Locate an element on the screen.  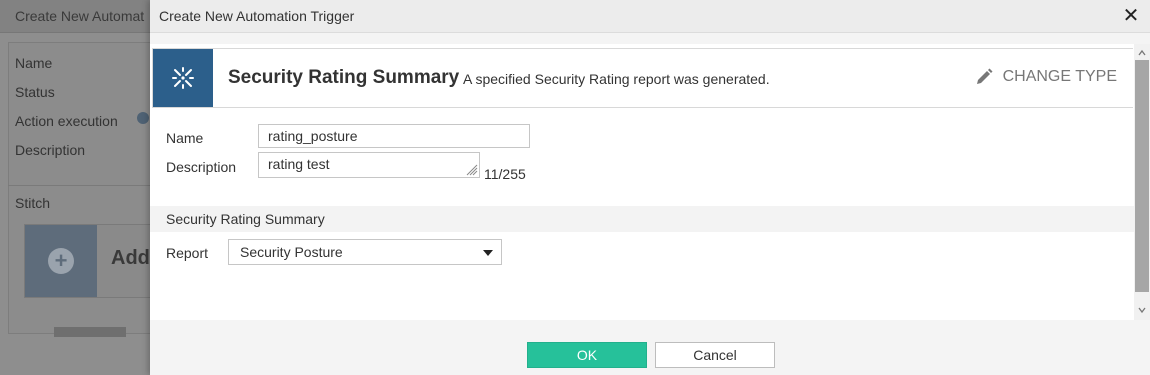
ok-button: OK is located at coordinates (587, 355).